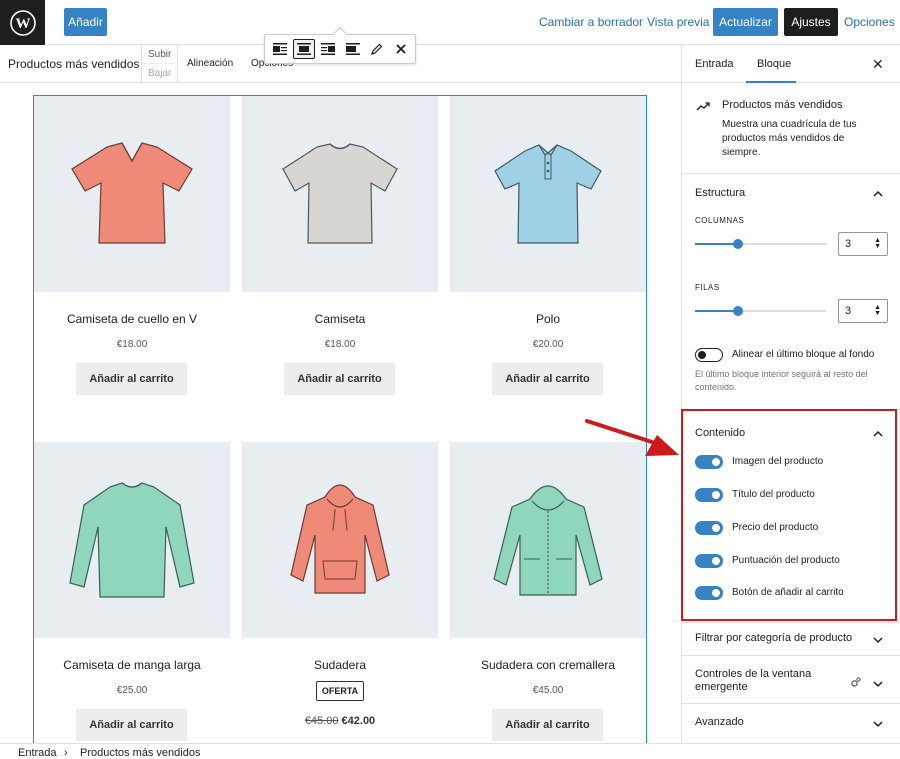  Describe the element at coordinates (678, 22) in the screenshot. I see `preview-link: Vista previa` at that location.